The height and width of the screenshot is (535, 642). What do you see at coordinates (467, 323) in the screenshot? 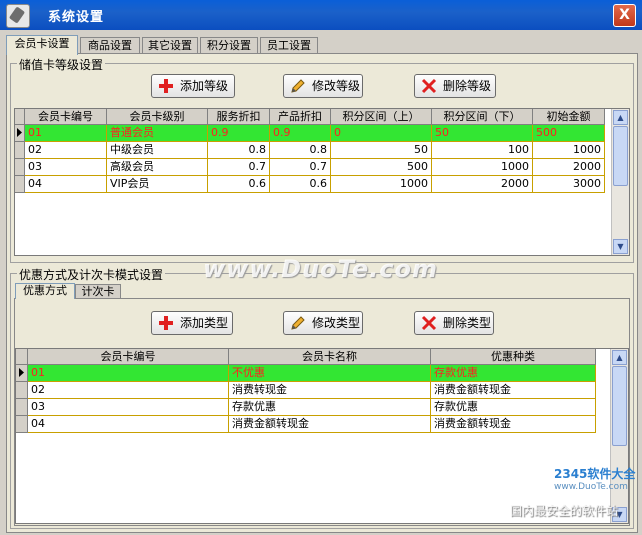
I see `delete-type-label: 删除类型` at bounding box center [467, 323].